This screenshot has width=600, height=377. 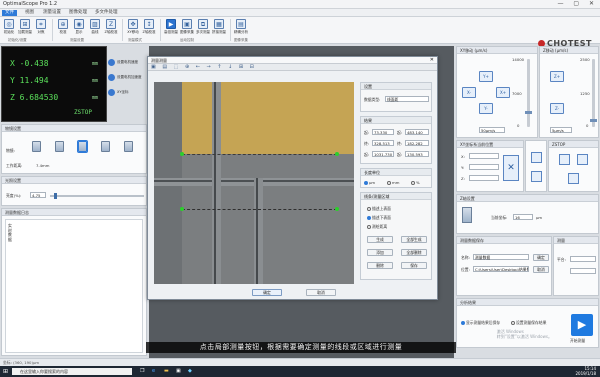 I want to click on zstop-panel: ZSTOP, so click(x=573, y=166).